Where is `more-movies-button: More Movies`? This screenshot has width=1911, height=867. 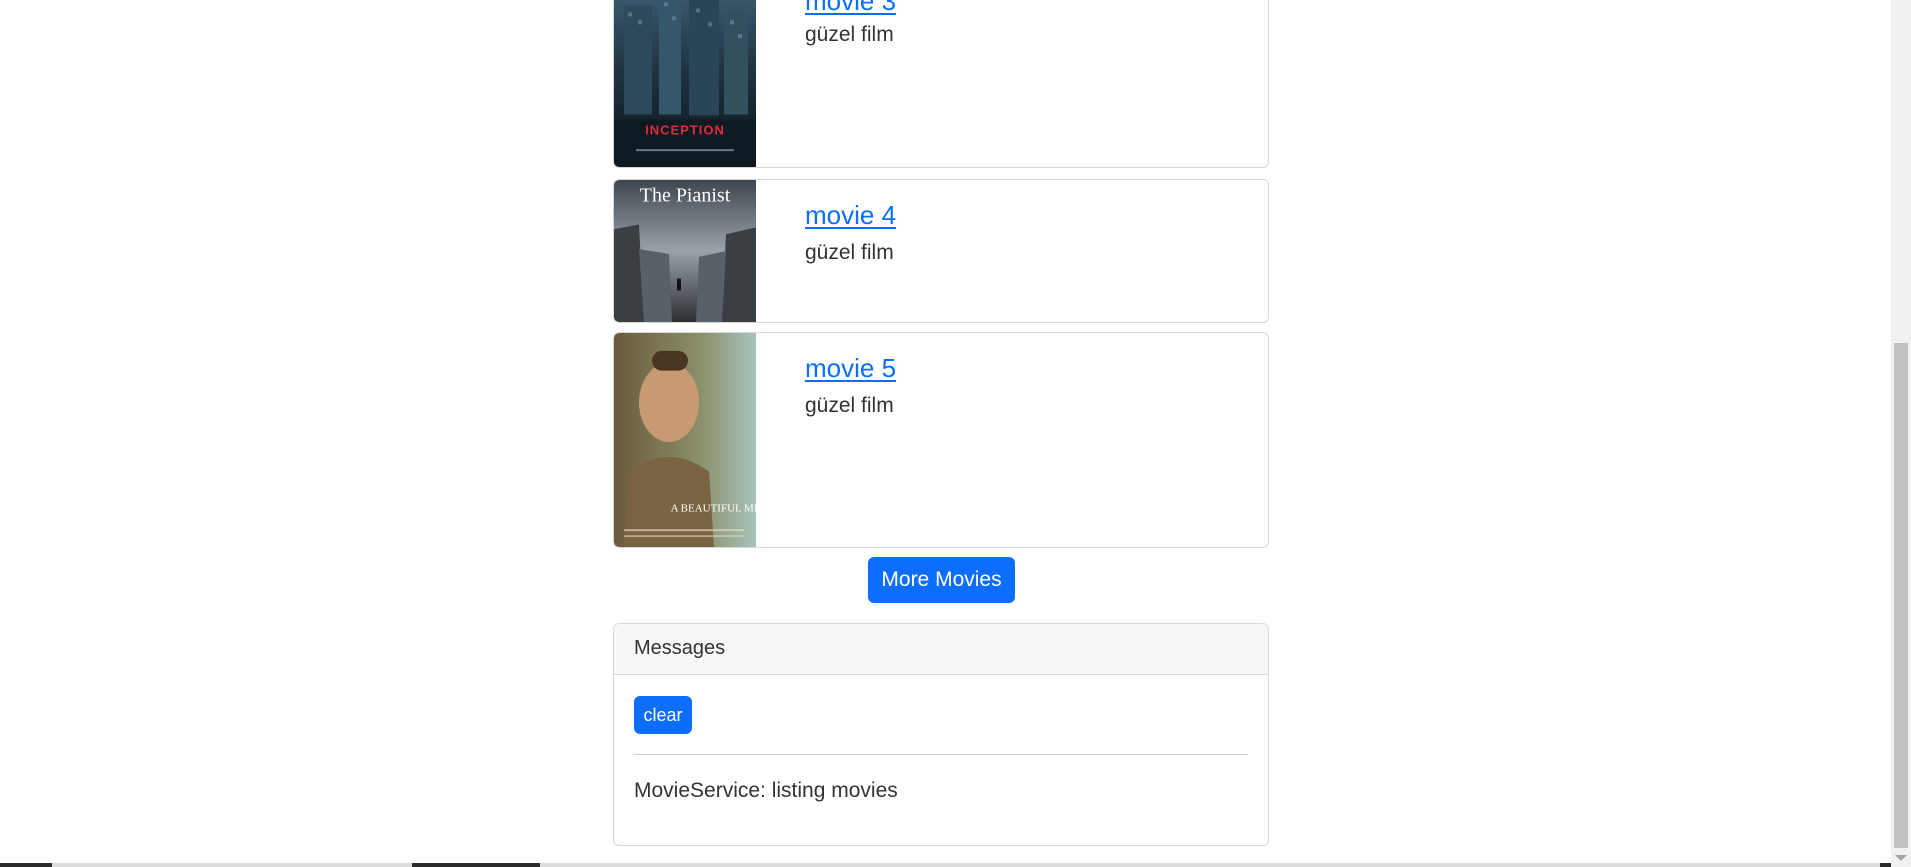 more-movies-button: More Movies is located at coordinates (941, 580).